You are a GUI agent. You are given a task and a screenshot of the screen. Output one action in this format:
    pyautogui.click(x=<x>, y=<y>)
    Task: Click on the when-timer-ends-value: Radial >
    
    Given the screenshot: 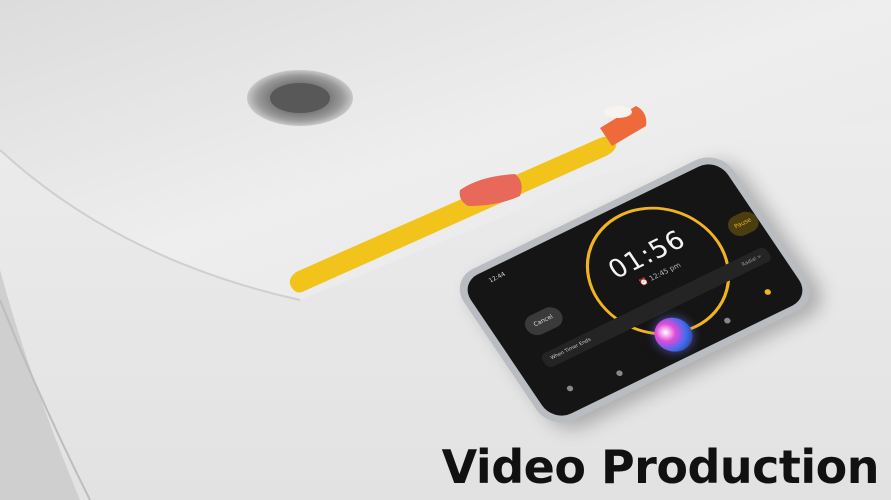 What is the action you would take?
    pyautogui.click(x=752, y=260)
    